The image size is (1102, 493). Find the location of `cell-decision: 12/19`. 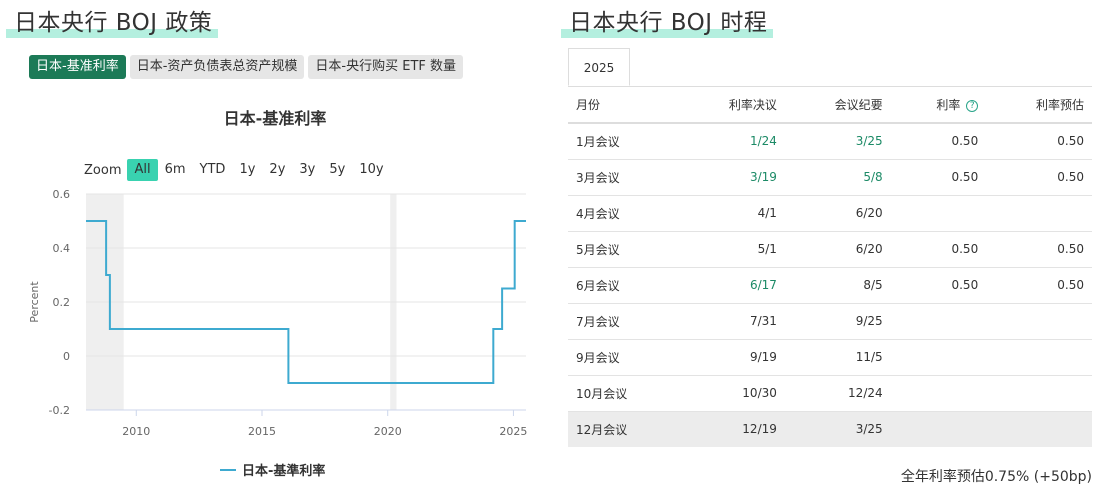

cell-decision: 12/19 is located at coordinates (732, 429).